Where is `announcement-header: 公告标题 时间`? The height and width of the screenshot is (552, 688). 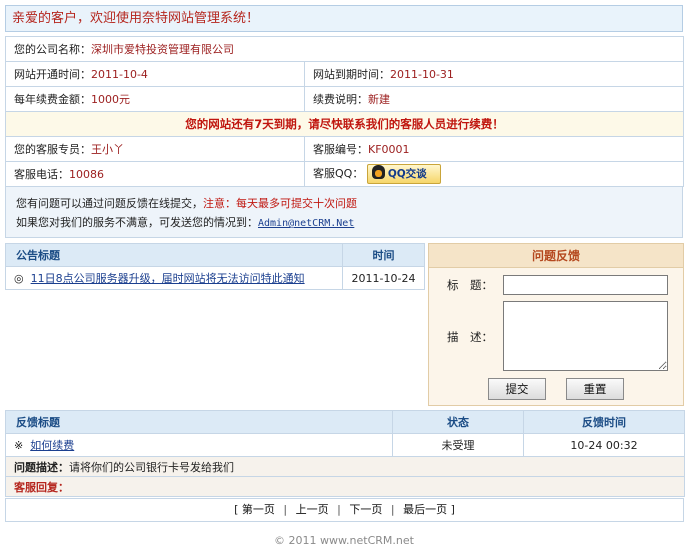 announcement-header: 公告标题 时间 is located at coordinates (215, 255).